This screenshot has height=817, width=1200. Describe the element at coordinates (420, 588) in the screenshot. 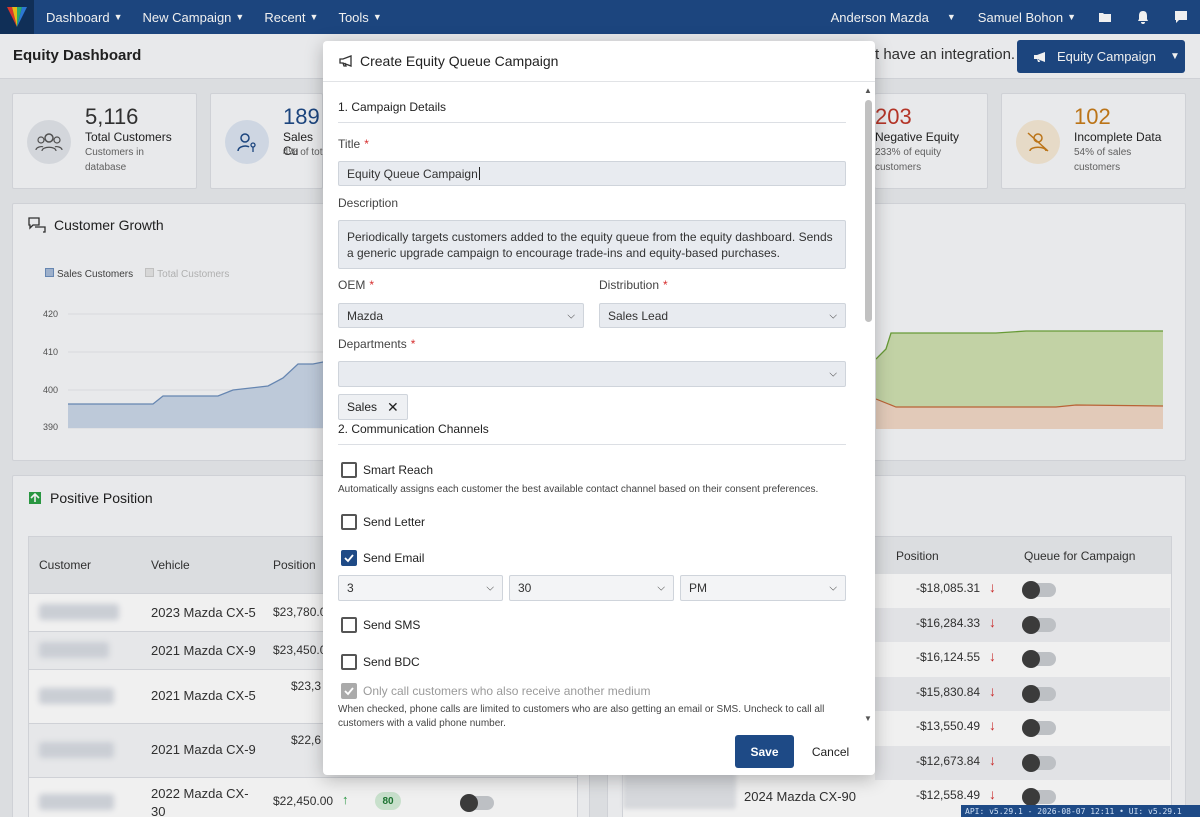

I see `email-hour-select: 3 ⌵` at that location.